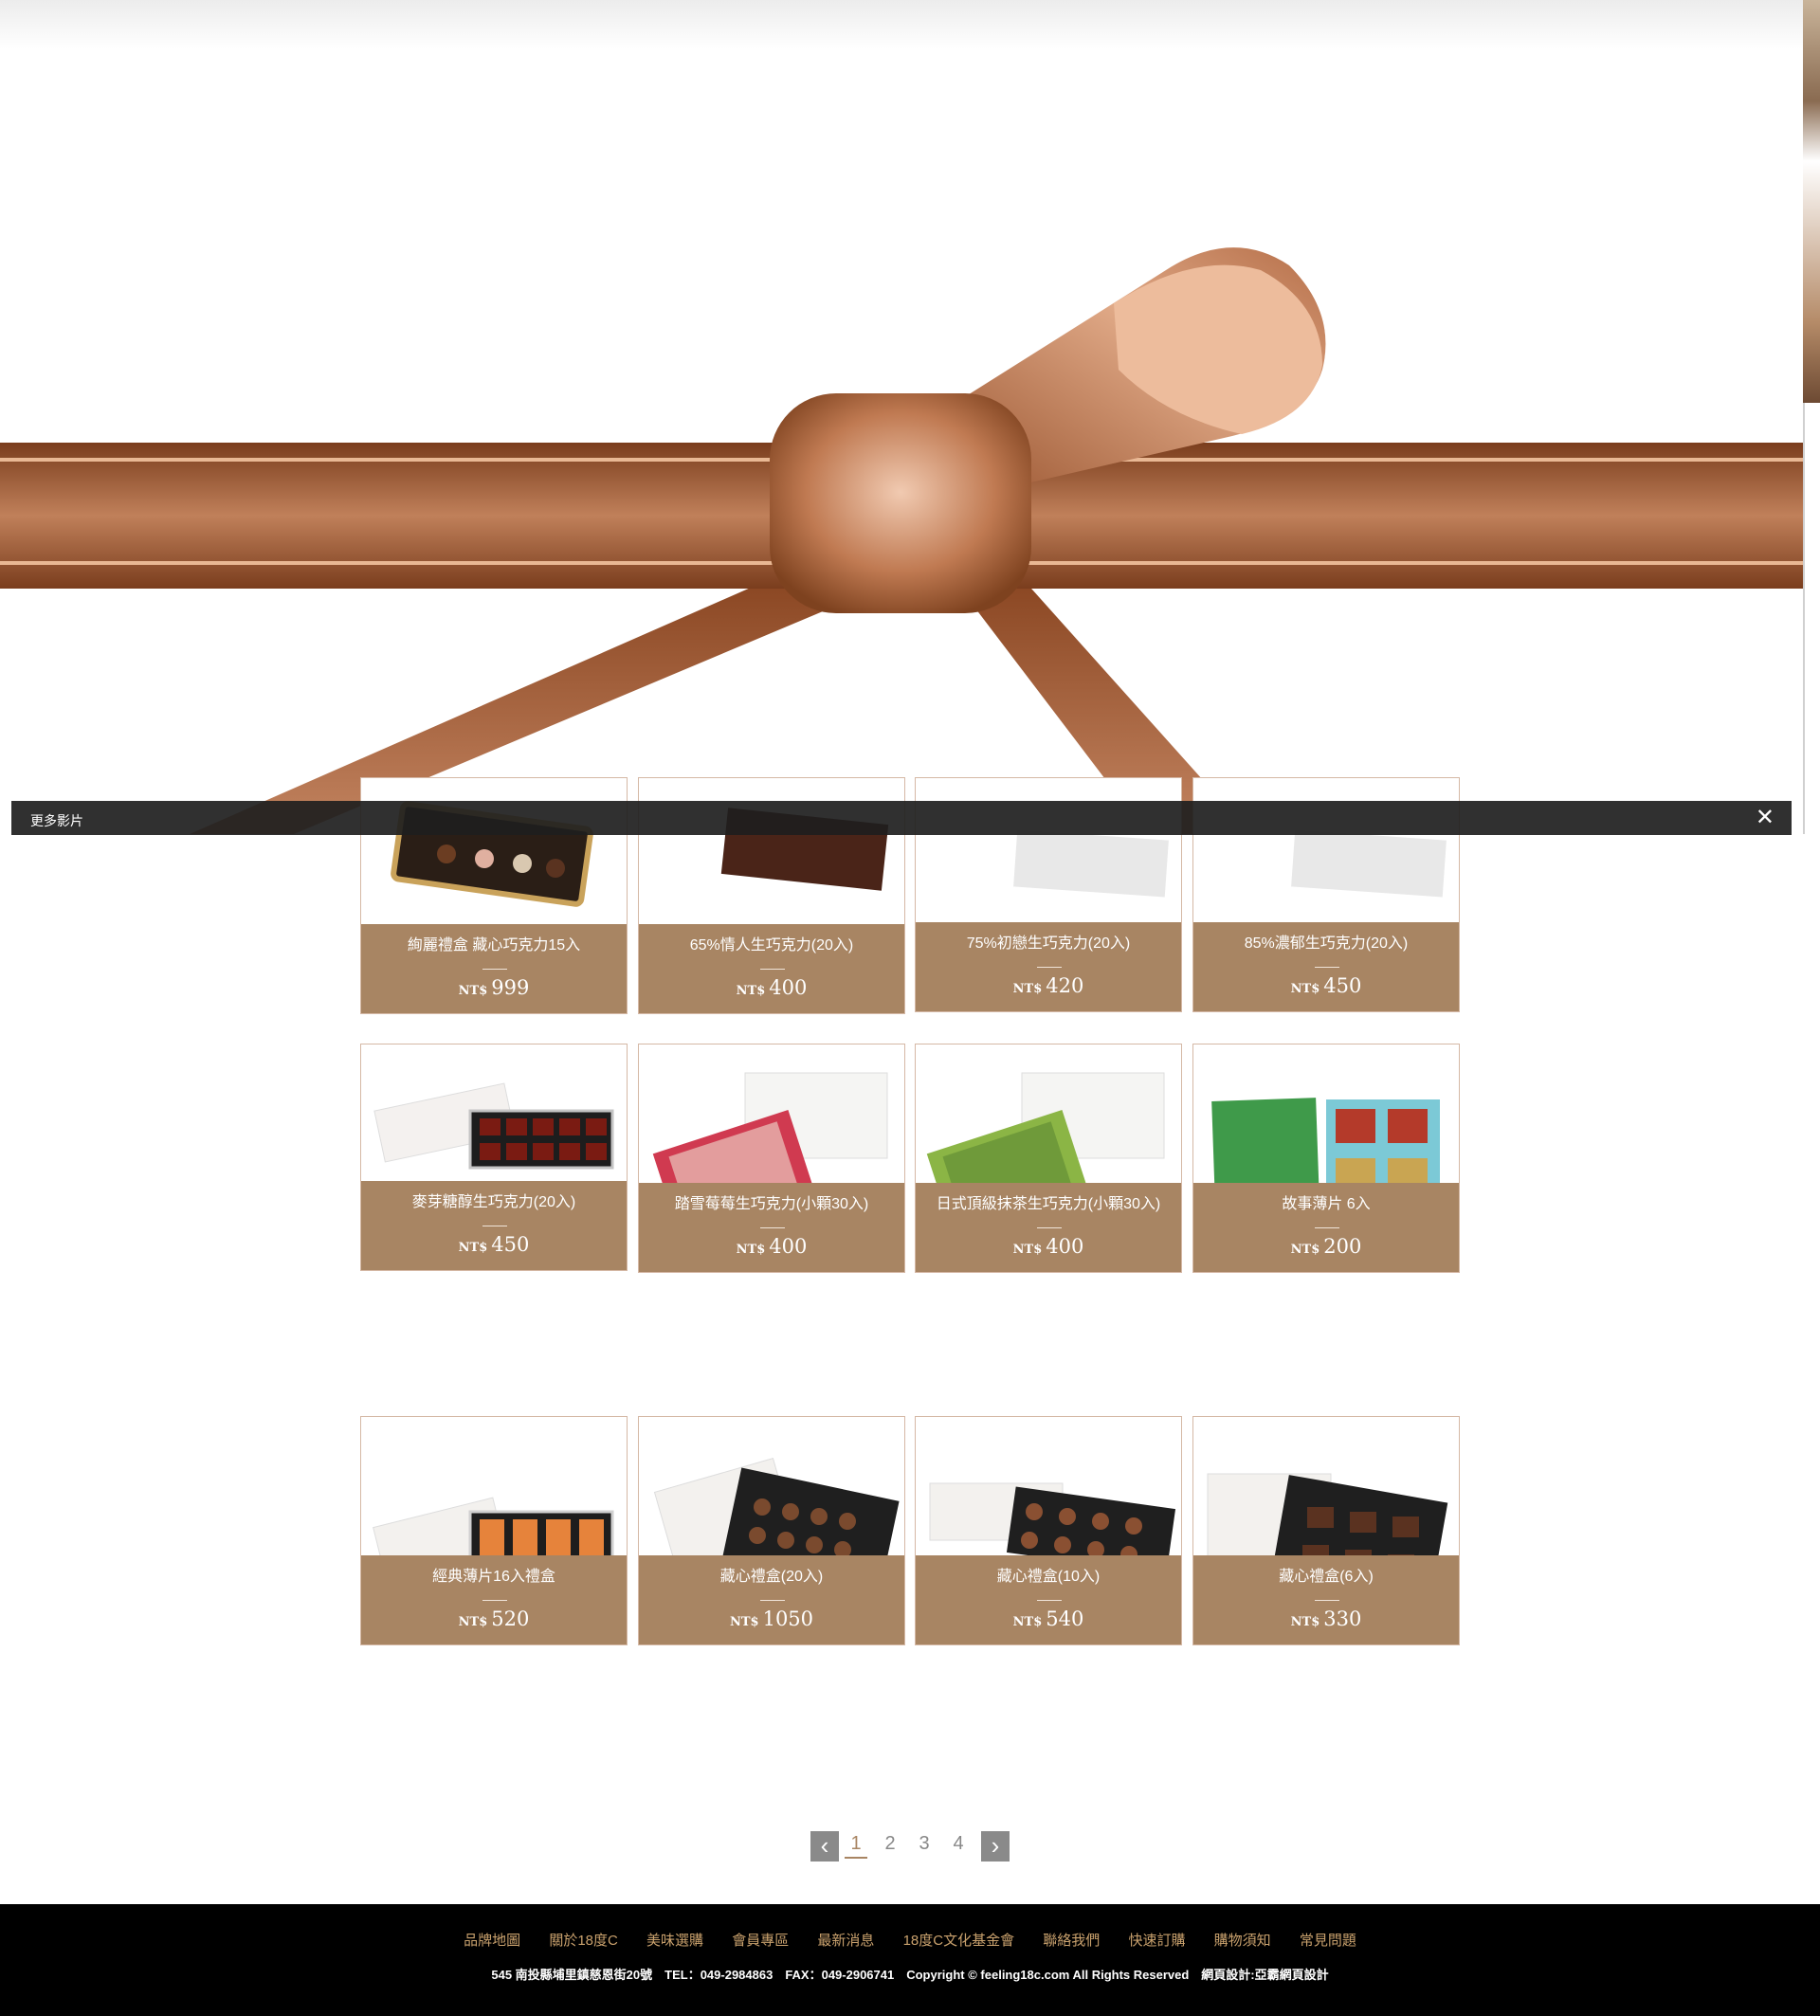 Image resolution: width=1820 pixels, height=2016 pixels. What do you see at coordinates (771, 1204) in the screenshot?
I see `product-name: 踏雪莓莓生巧克力(小顆30入)` at bounding box center [771, 1204].